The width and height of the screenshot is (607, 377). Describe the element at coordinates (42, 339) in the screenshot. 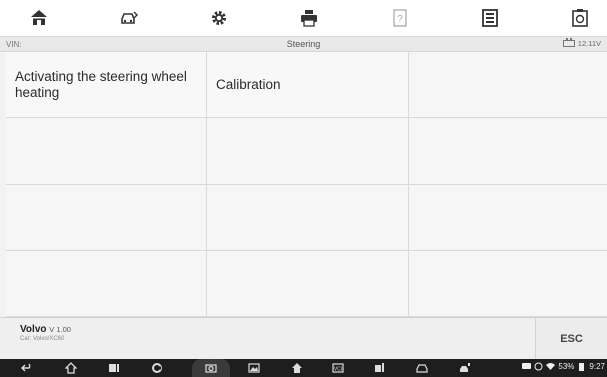

I see `vehicle-model: Car: Volvo/XC60` at that location.